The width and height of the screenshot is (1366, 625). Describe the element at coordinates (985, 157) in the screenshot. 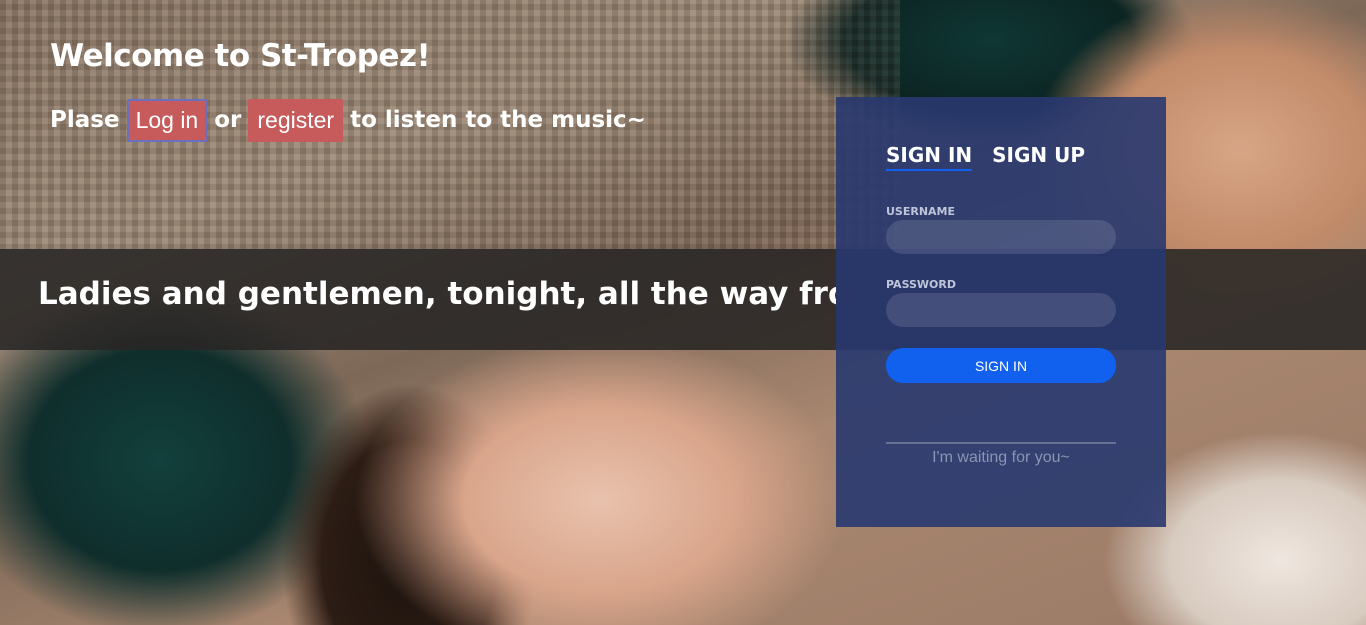

I see `auth-tabs: SIGN IN SIGN UP` at that location.